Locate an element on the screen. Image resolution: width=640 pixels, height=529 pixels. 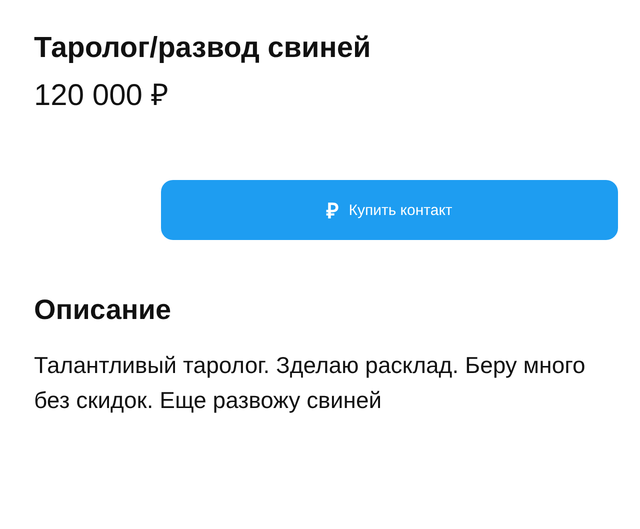
listing-title: Таролог/развод свиней is located at coordinates (203, 48).